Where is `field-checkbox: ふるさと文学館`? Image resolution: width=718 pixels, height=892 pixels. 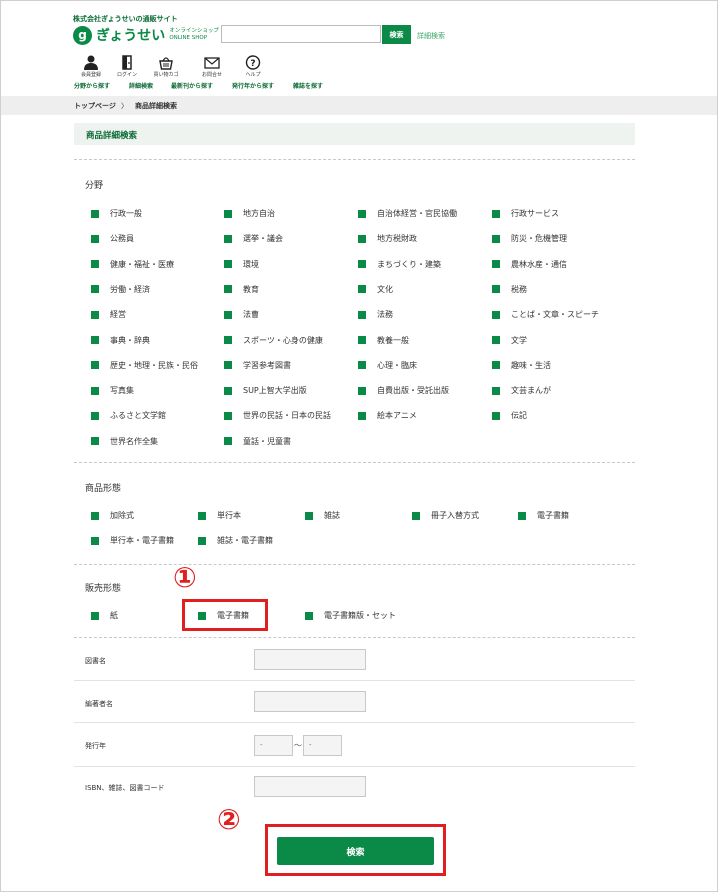 field-checkbox: ふるさと文学館 is located at coordinates (128, 415).